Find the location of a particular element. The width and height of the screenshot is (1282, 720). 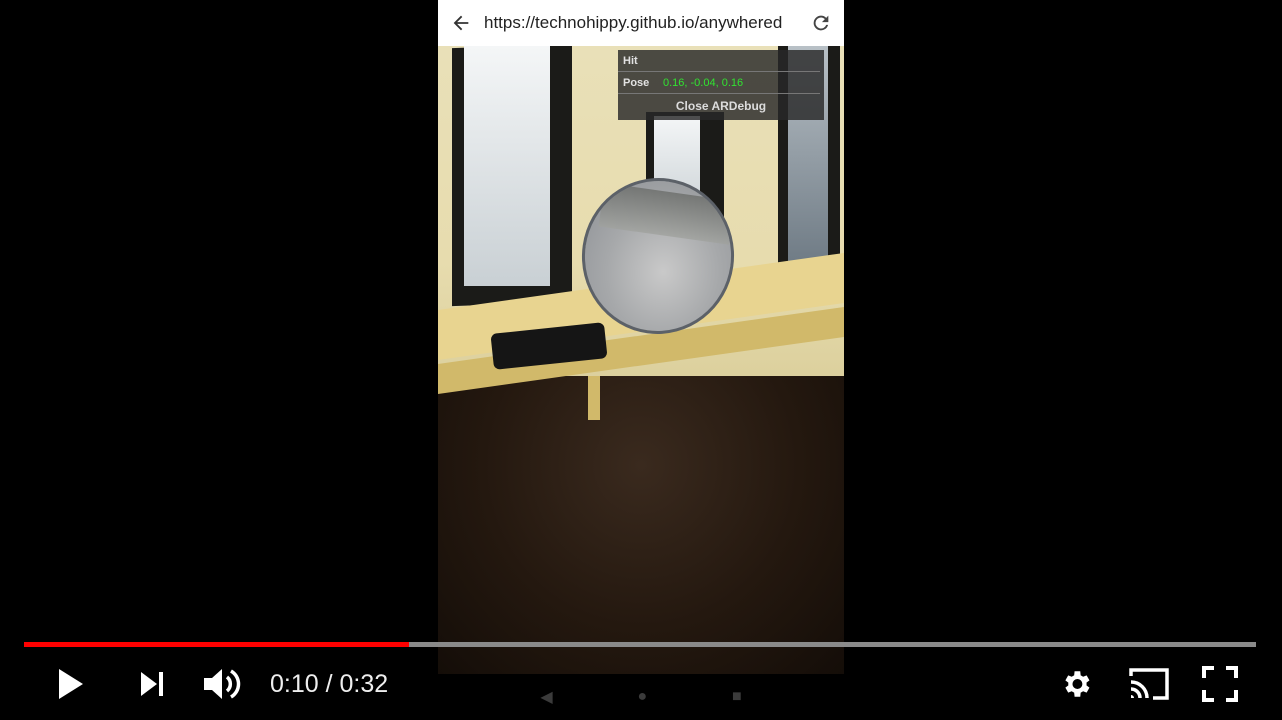

volume-icon is located at coordinates (222, 684).